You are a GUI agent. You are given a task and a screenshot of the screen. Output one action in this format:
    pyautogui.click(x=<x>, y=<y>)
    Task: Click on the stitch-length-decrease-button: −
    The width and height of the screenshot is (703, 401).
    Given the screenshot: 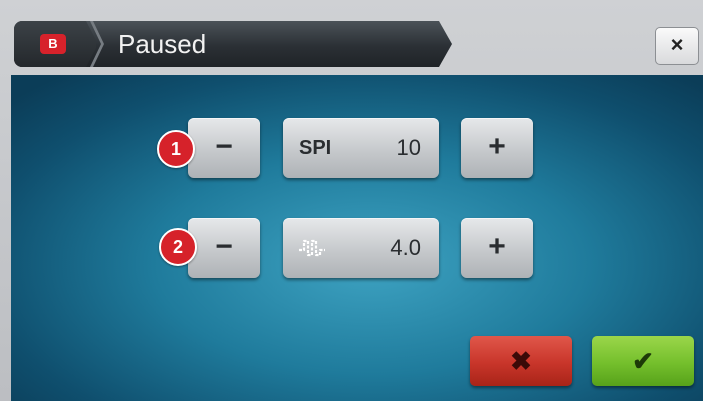 What is the action you would take?
    pyautogui.click(x=224, y=248)
    